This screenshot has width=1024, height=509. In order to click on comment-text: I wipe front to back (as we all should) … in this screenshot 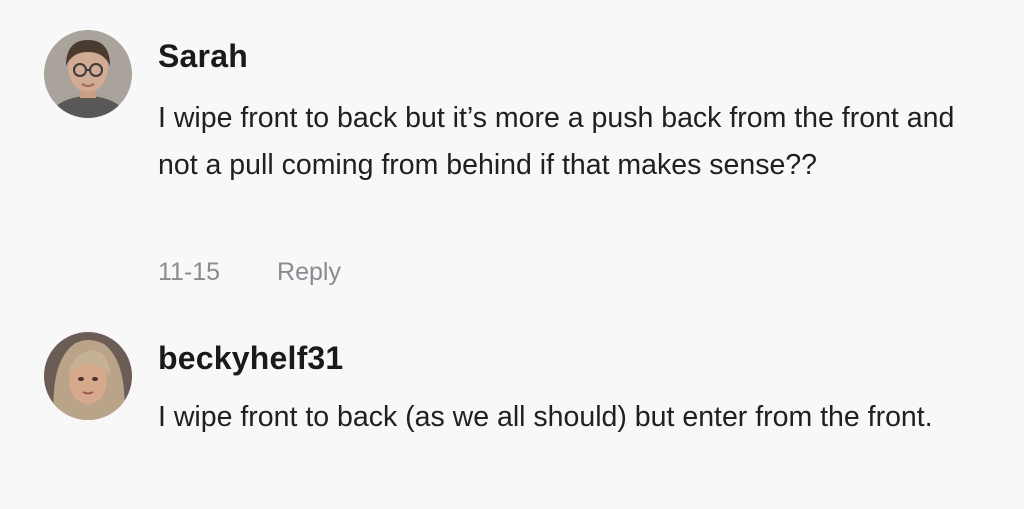, I will do `click(545, 417)`.